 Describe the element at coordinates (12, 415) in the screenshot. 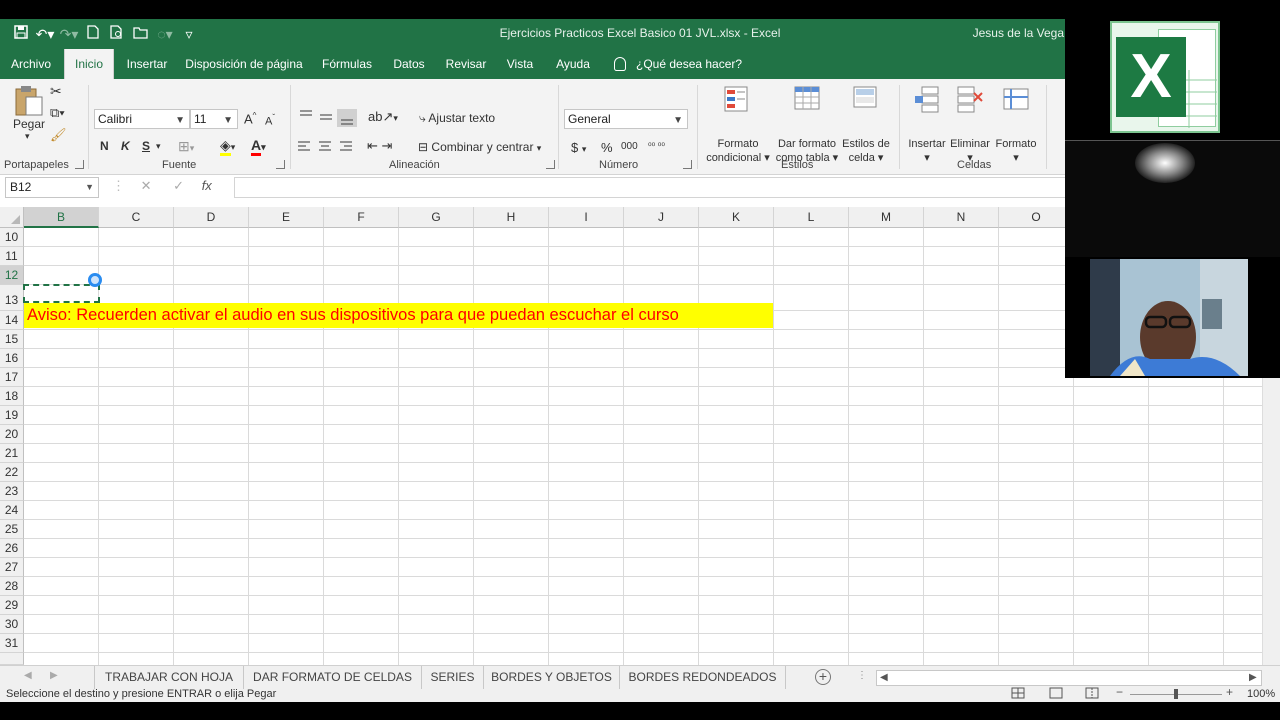

I see `row-header-19: 19` at that location.